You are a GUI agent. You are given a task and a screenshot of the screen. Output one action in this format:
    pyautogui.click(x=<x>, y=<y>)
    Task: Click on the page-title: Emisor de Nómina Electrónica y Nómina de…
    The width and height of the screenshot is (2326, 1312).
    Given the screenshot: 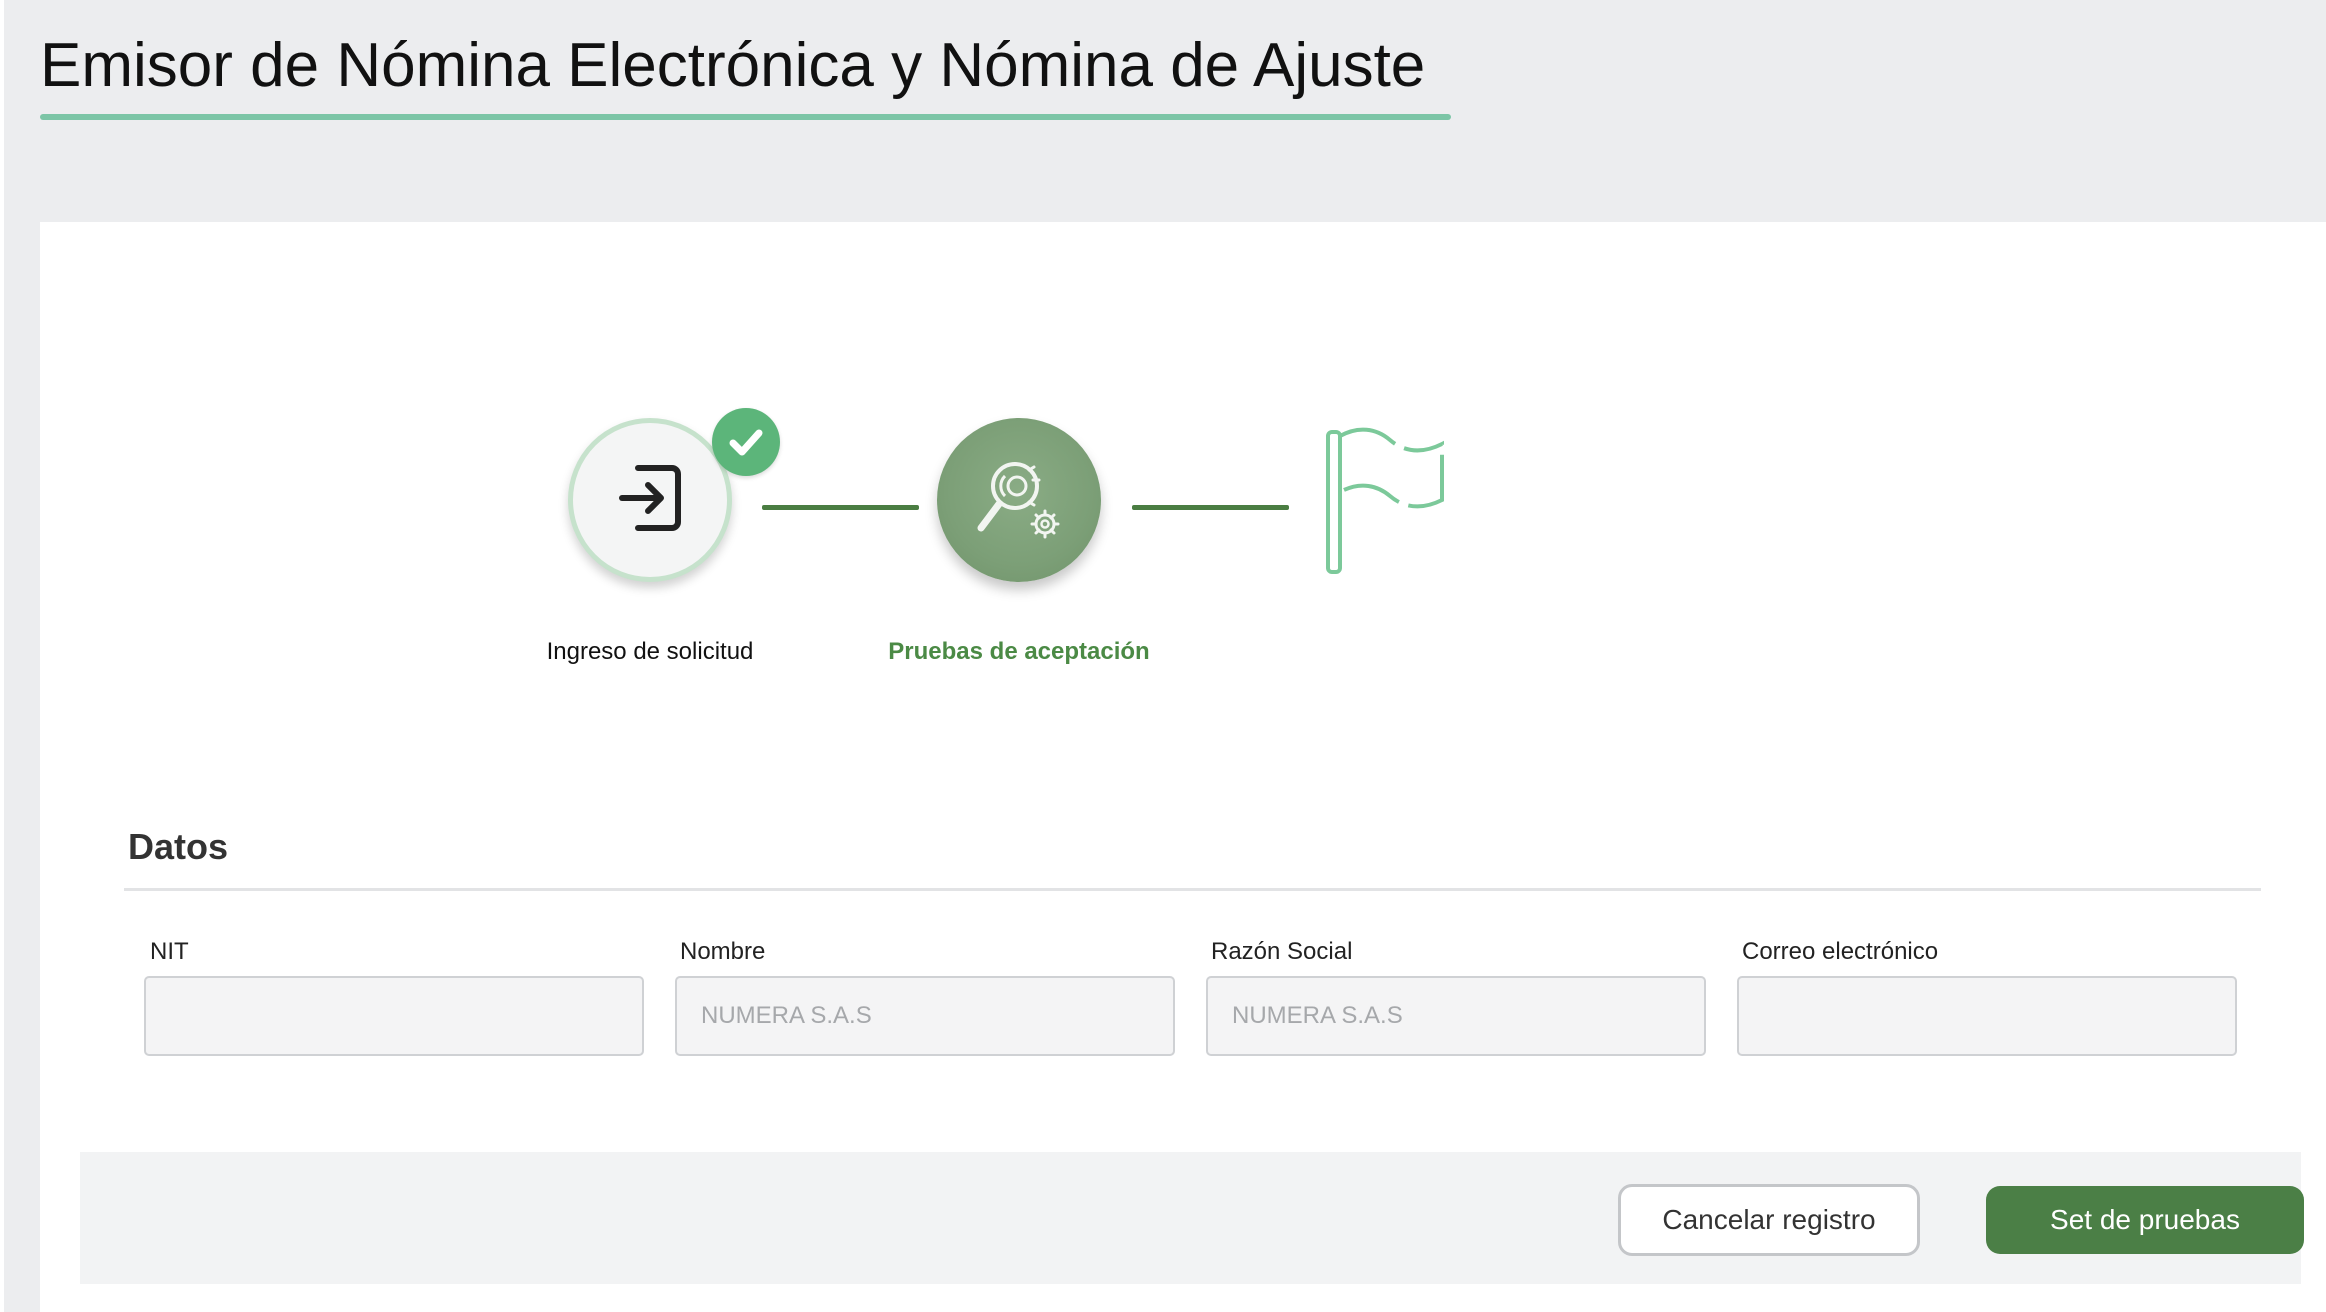 What is the action you would take?
    pyautogui.click(x=733, y=65)
    